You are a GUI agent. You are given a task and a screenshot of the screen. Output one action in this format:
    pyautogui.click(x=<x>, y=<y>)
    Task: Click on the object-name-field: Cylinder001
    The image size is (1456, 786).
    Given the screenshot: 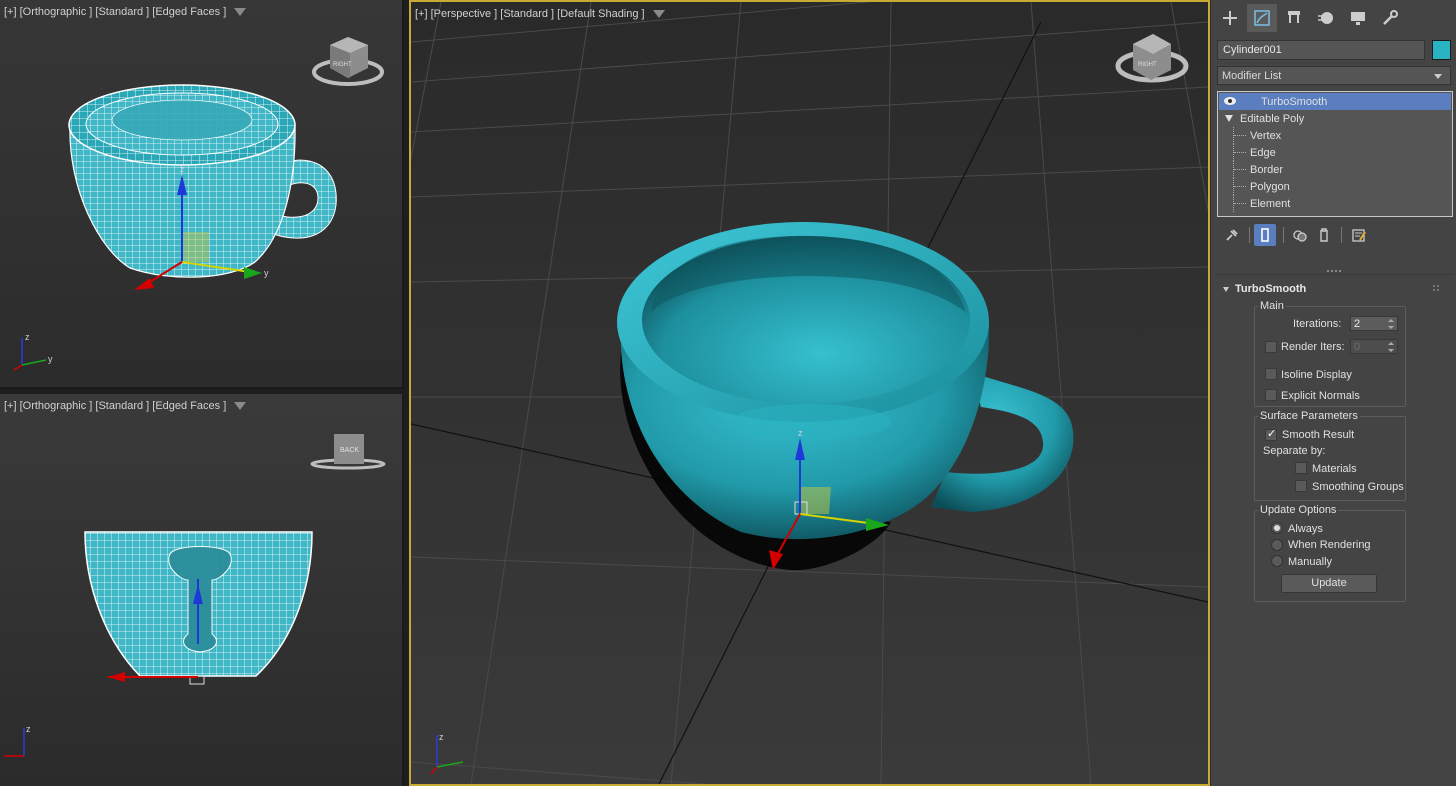 What is the action you would take?
    pyautogui.click(x=1321, y=50)
    